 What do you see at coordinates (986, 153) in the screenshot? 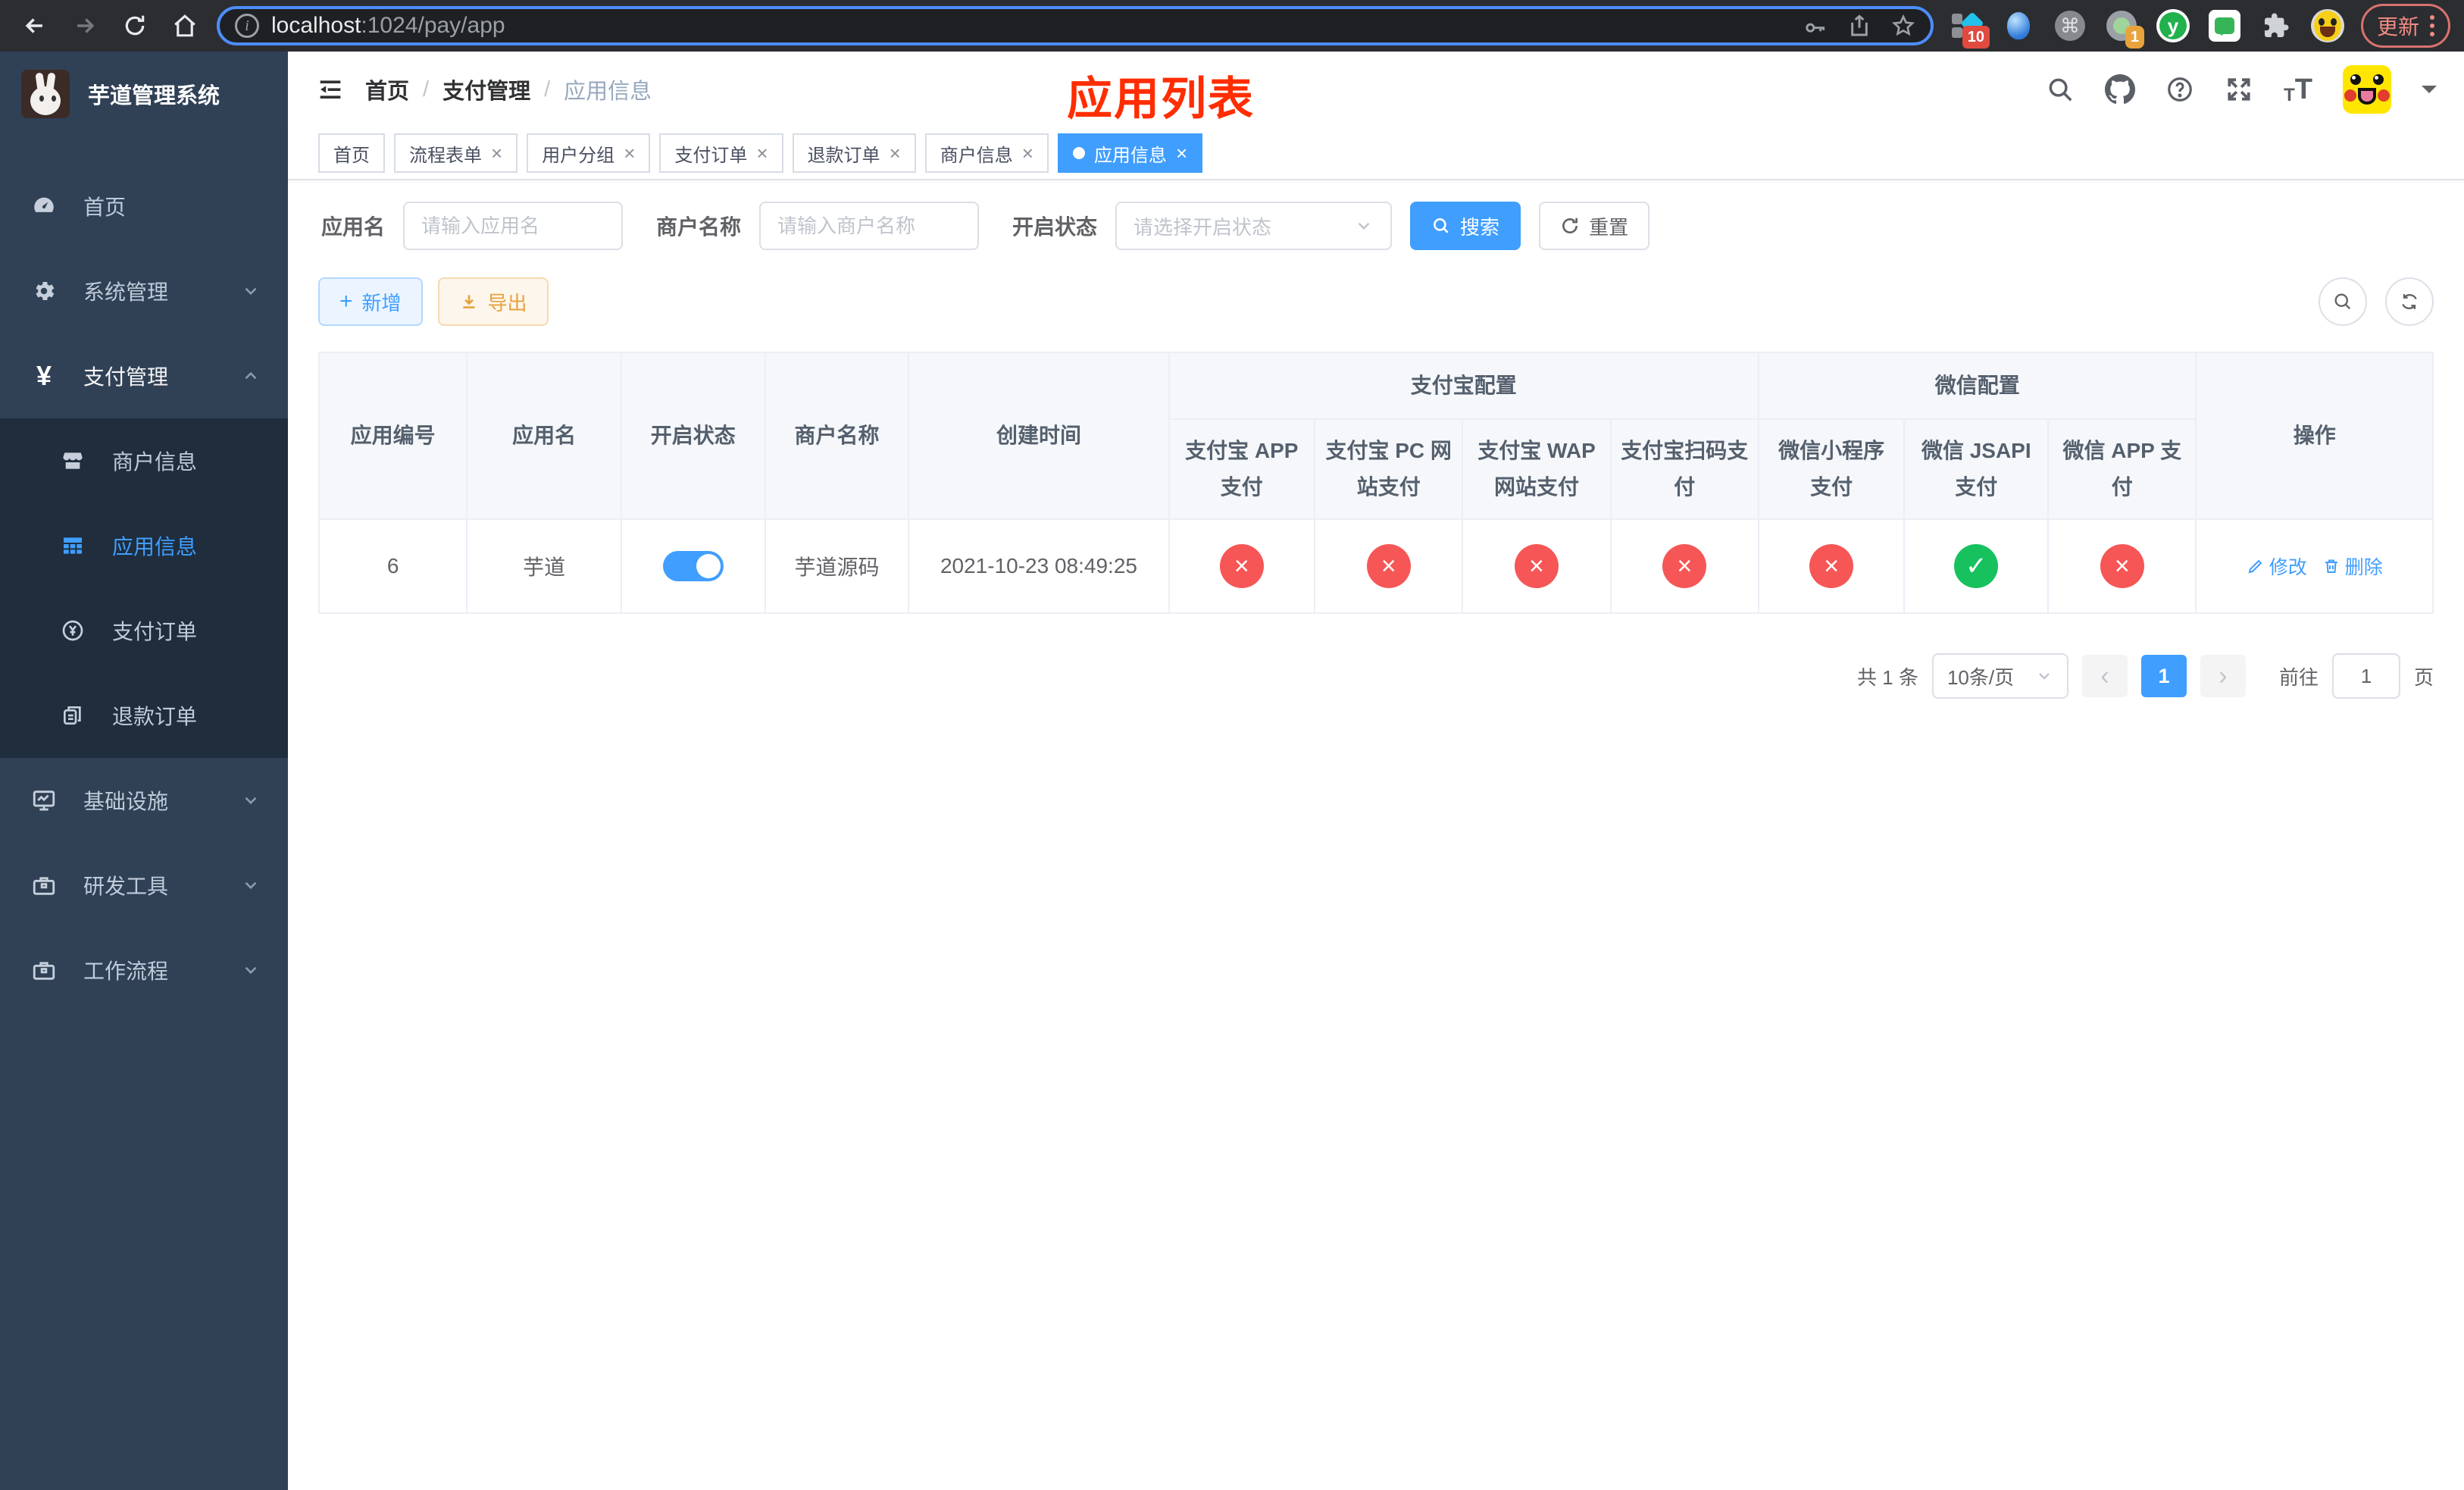
I see `tab-merchant-info: 商户信息 ×` at bounding box center [986, 153].